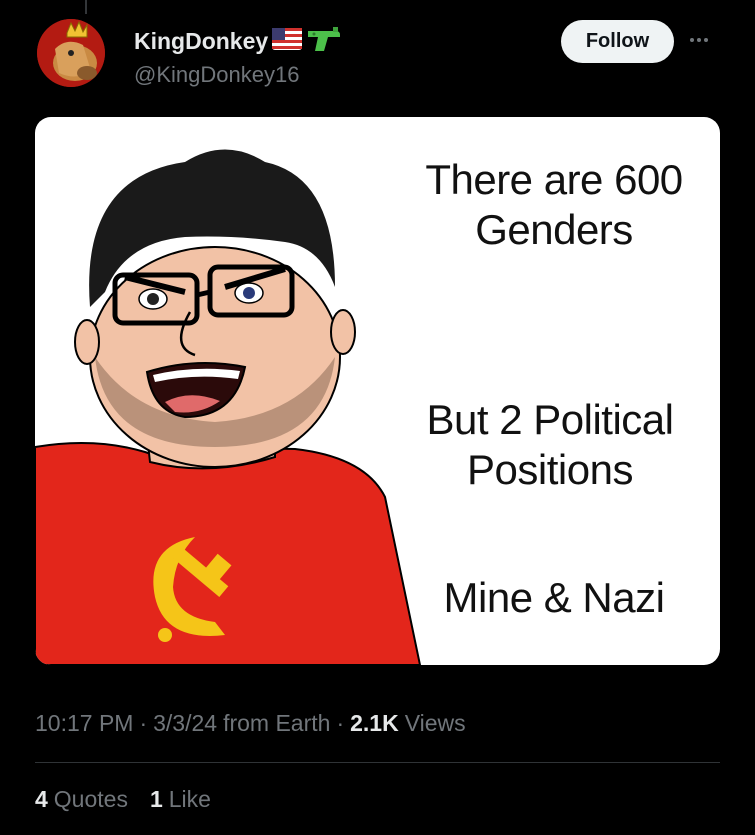 The width and height of the screenshot is (755, 835). Describe the element at coordinates (554, 597) in the screenshot. I see `image-text-line-3: Mine & Nazi` at that location.